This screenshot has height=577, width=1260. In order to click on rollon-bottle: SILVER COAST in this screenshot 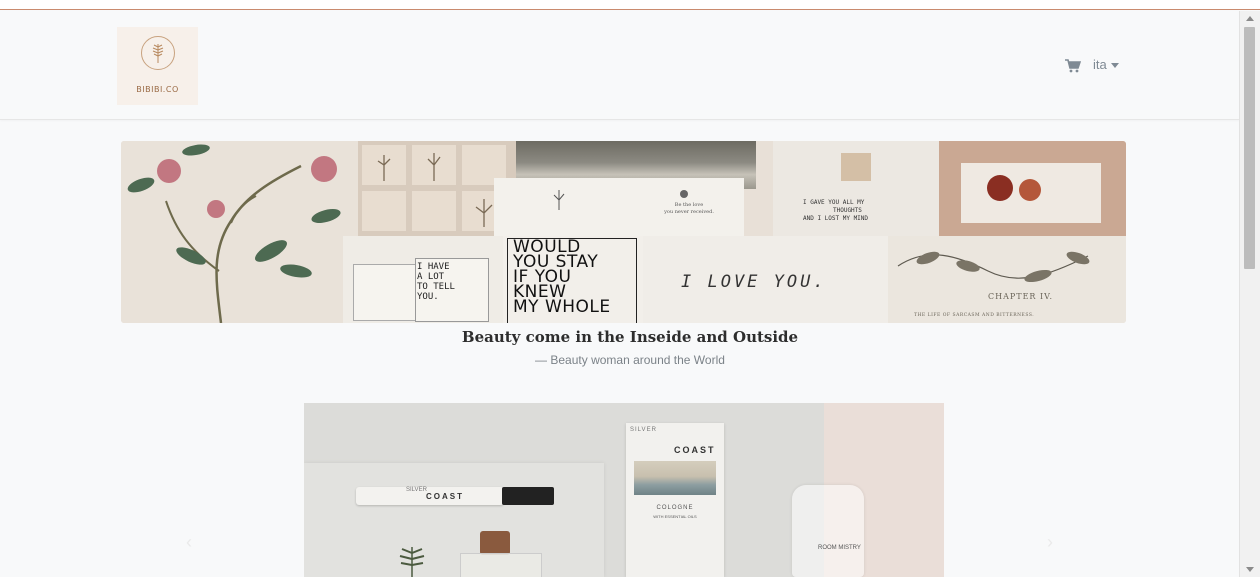, I will do `click(430, 496)`.